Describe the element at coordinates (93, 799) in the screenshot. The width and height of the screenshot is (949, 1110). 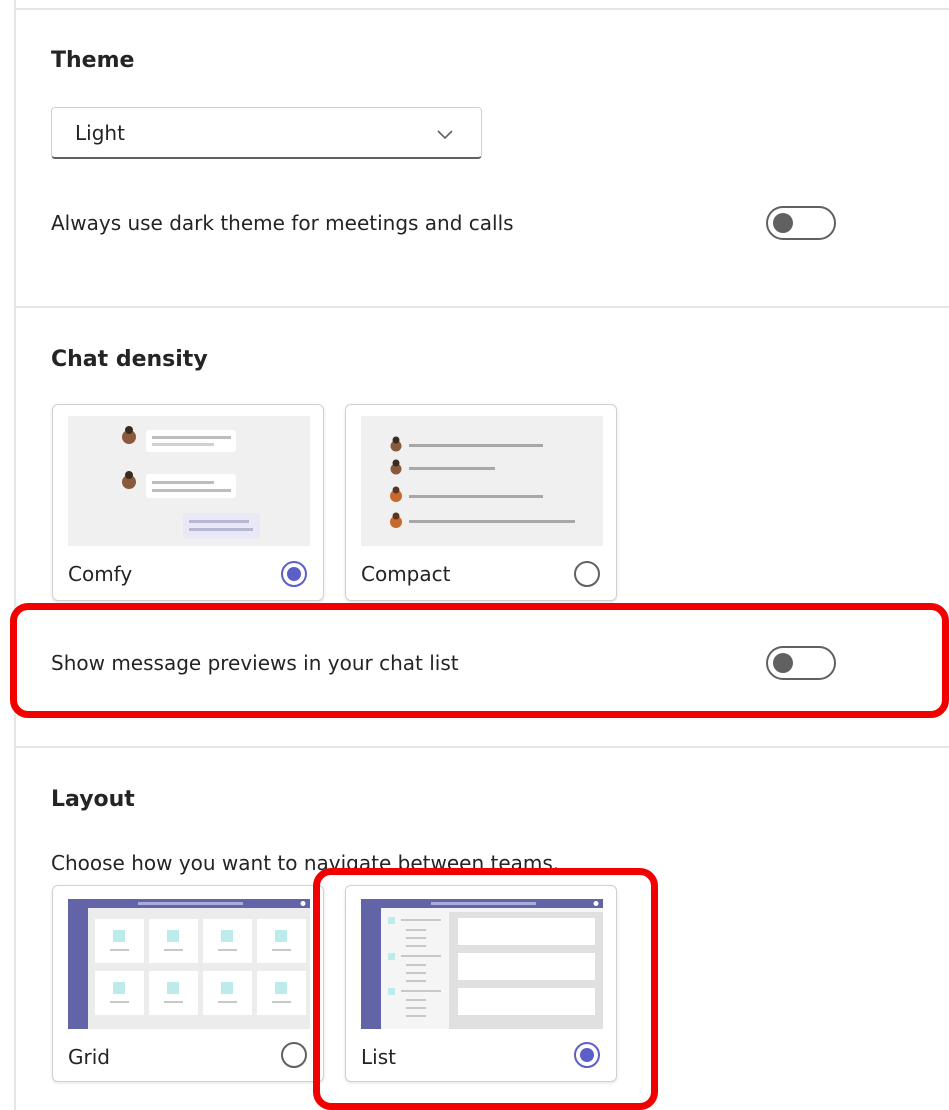
I see `layout-heading: Layout` at that location.